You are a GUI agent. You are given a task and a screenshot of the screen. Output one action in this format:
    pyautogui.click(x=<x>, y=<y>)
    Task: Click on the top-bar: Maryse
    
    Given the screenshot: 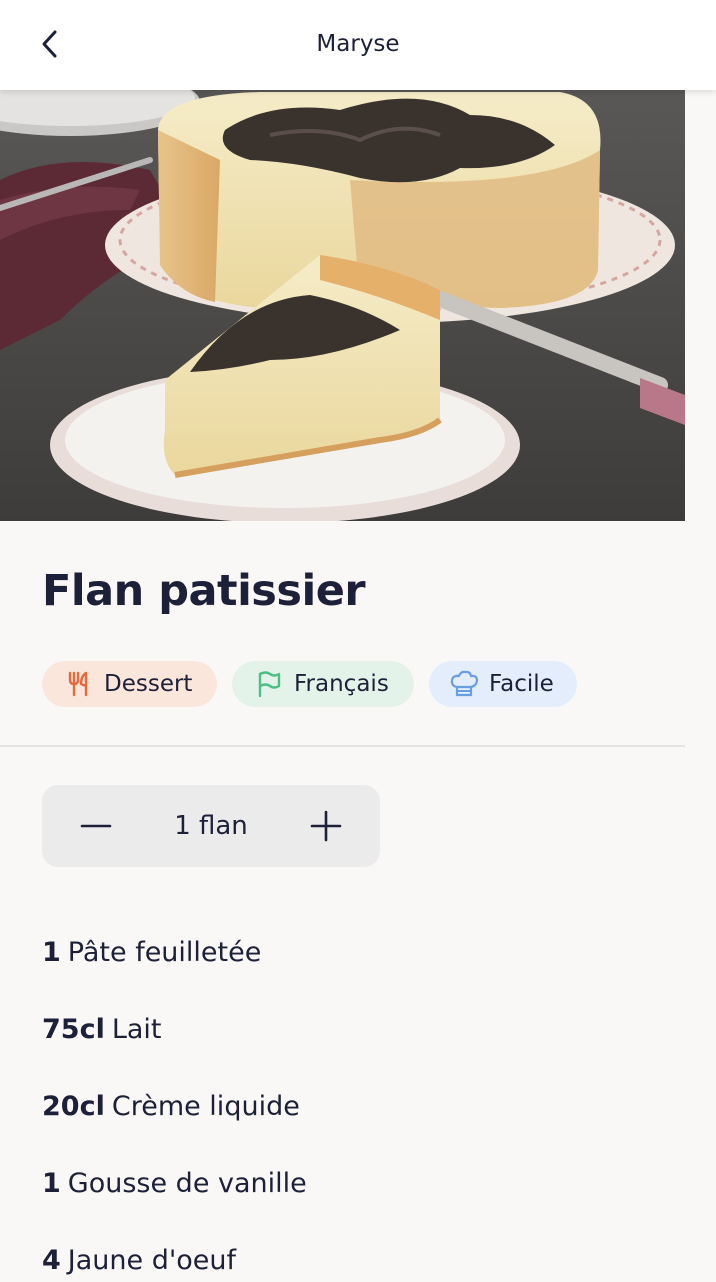 What is the action you would take?
    pyautogui.click(x=358, y=45)
    